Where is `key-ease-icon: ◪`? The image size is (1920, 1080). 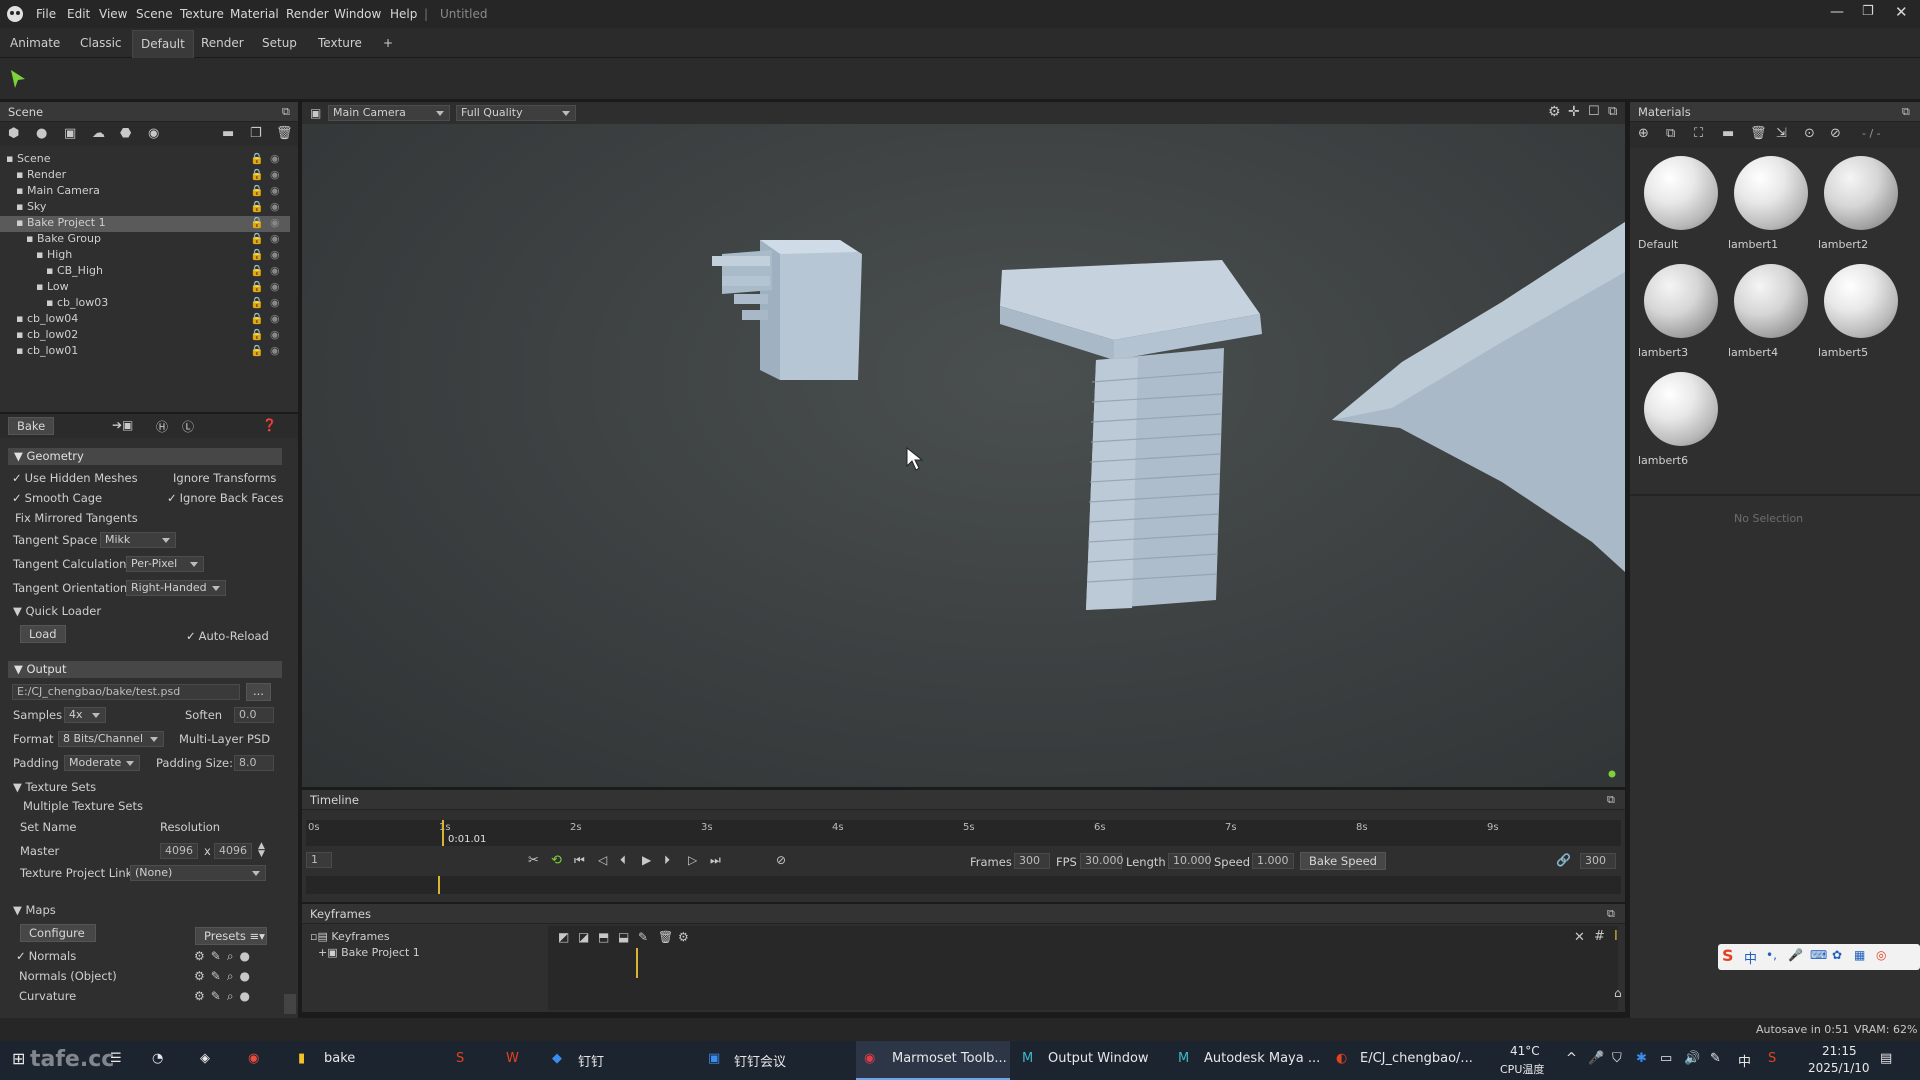
key-ease-icon: ◪ is located at coordinates (583, 937).